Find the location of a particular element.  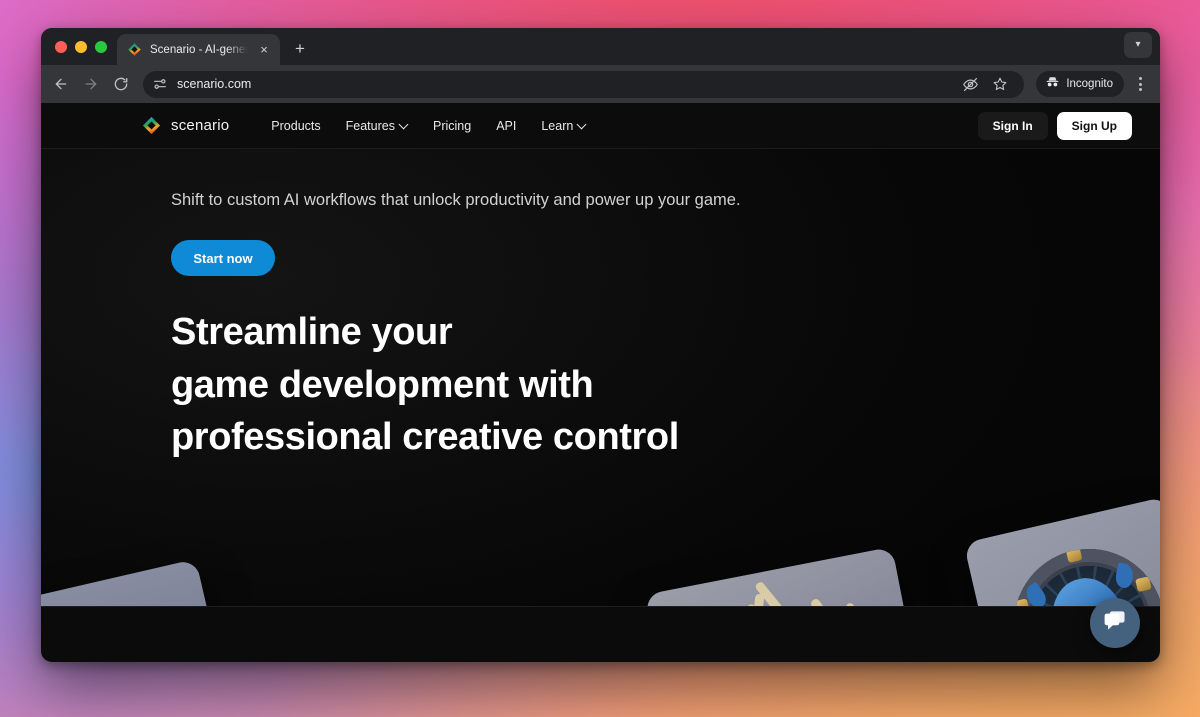

hero-title-line-3: professional creative control is located at coordinates (425, 436).